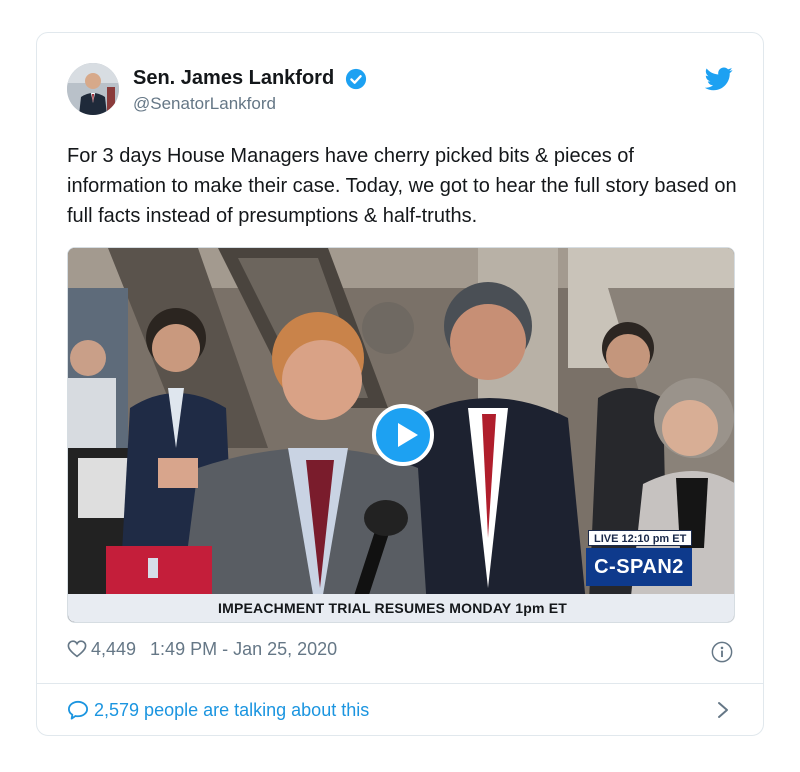  I want to click on tweet-meta: 4,449 1:49 PM - Jan 25, 2020, so click(400, 653).